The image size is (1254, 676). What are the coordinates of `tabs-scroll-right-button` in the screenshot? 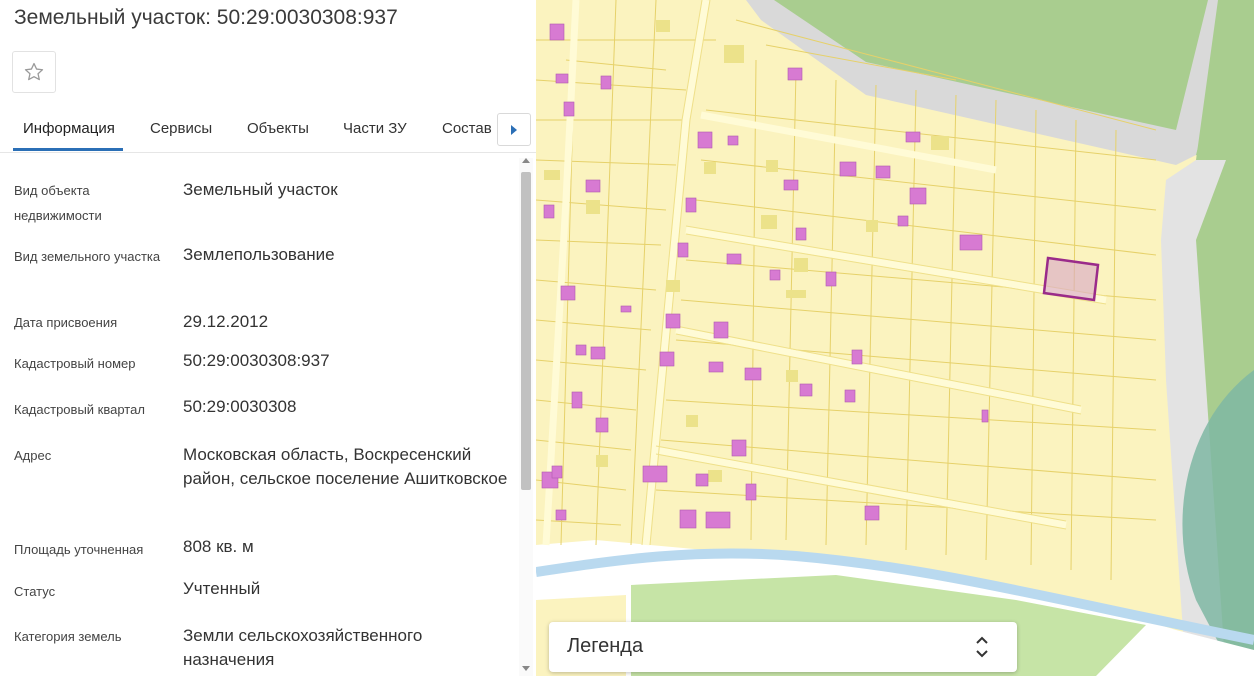 It's located at (514, 129).